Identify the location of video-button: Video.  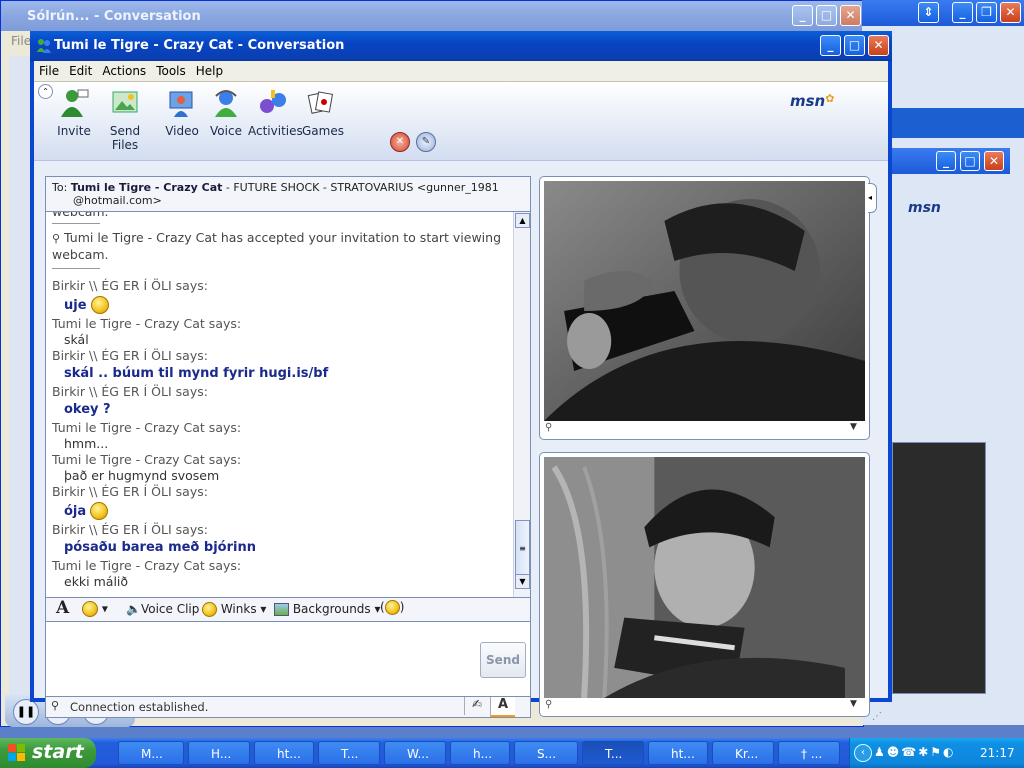
(182, 113).